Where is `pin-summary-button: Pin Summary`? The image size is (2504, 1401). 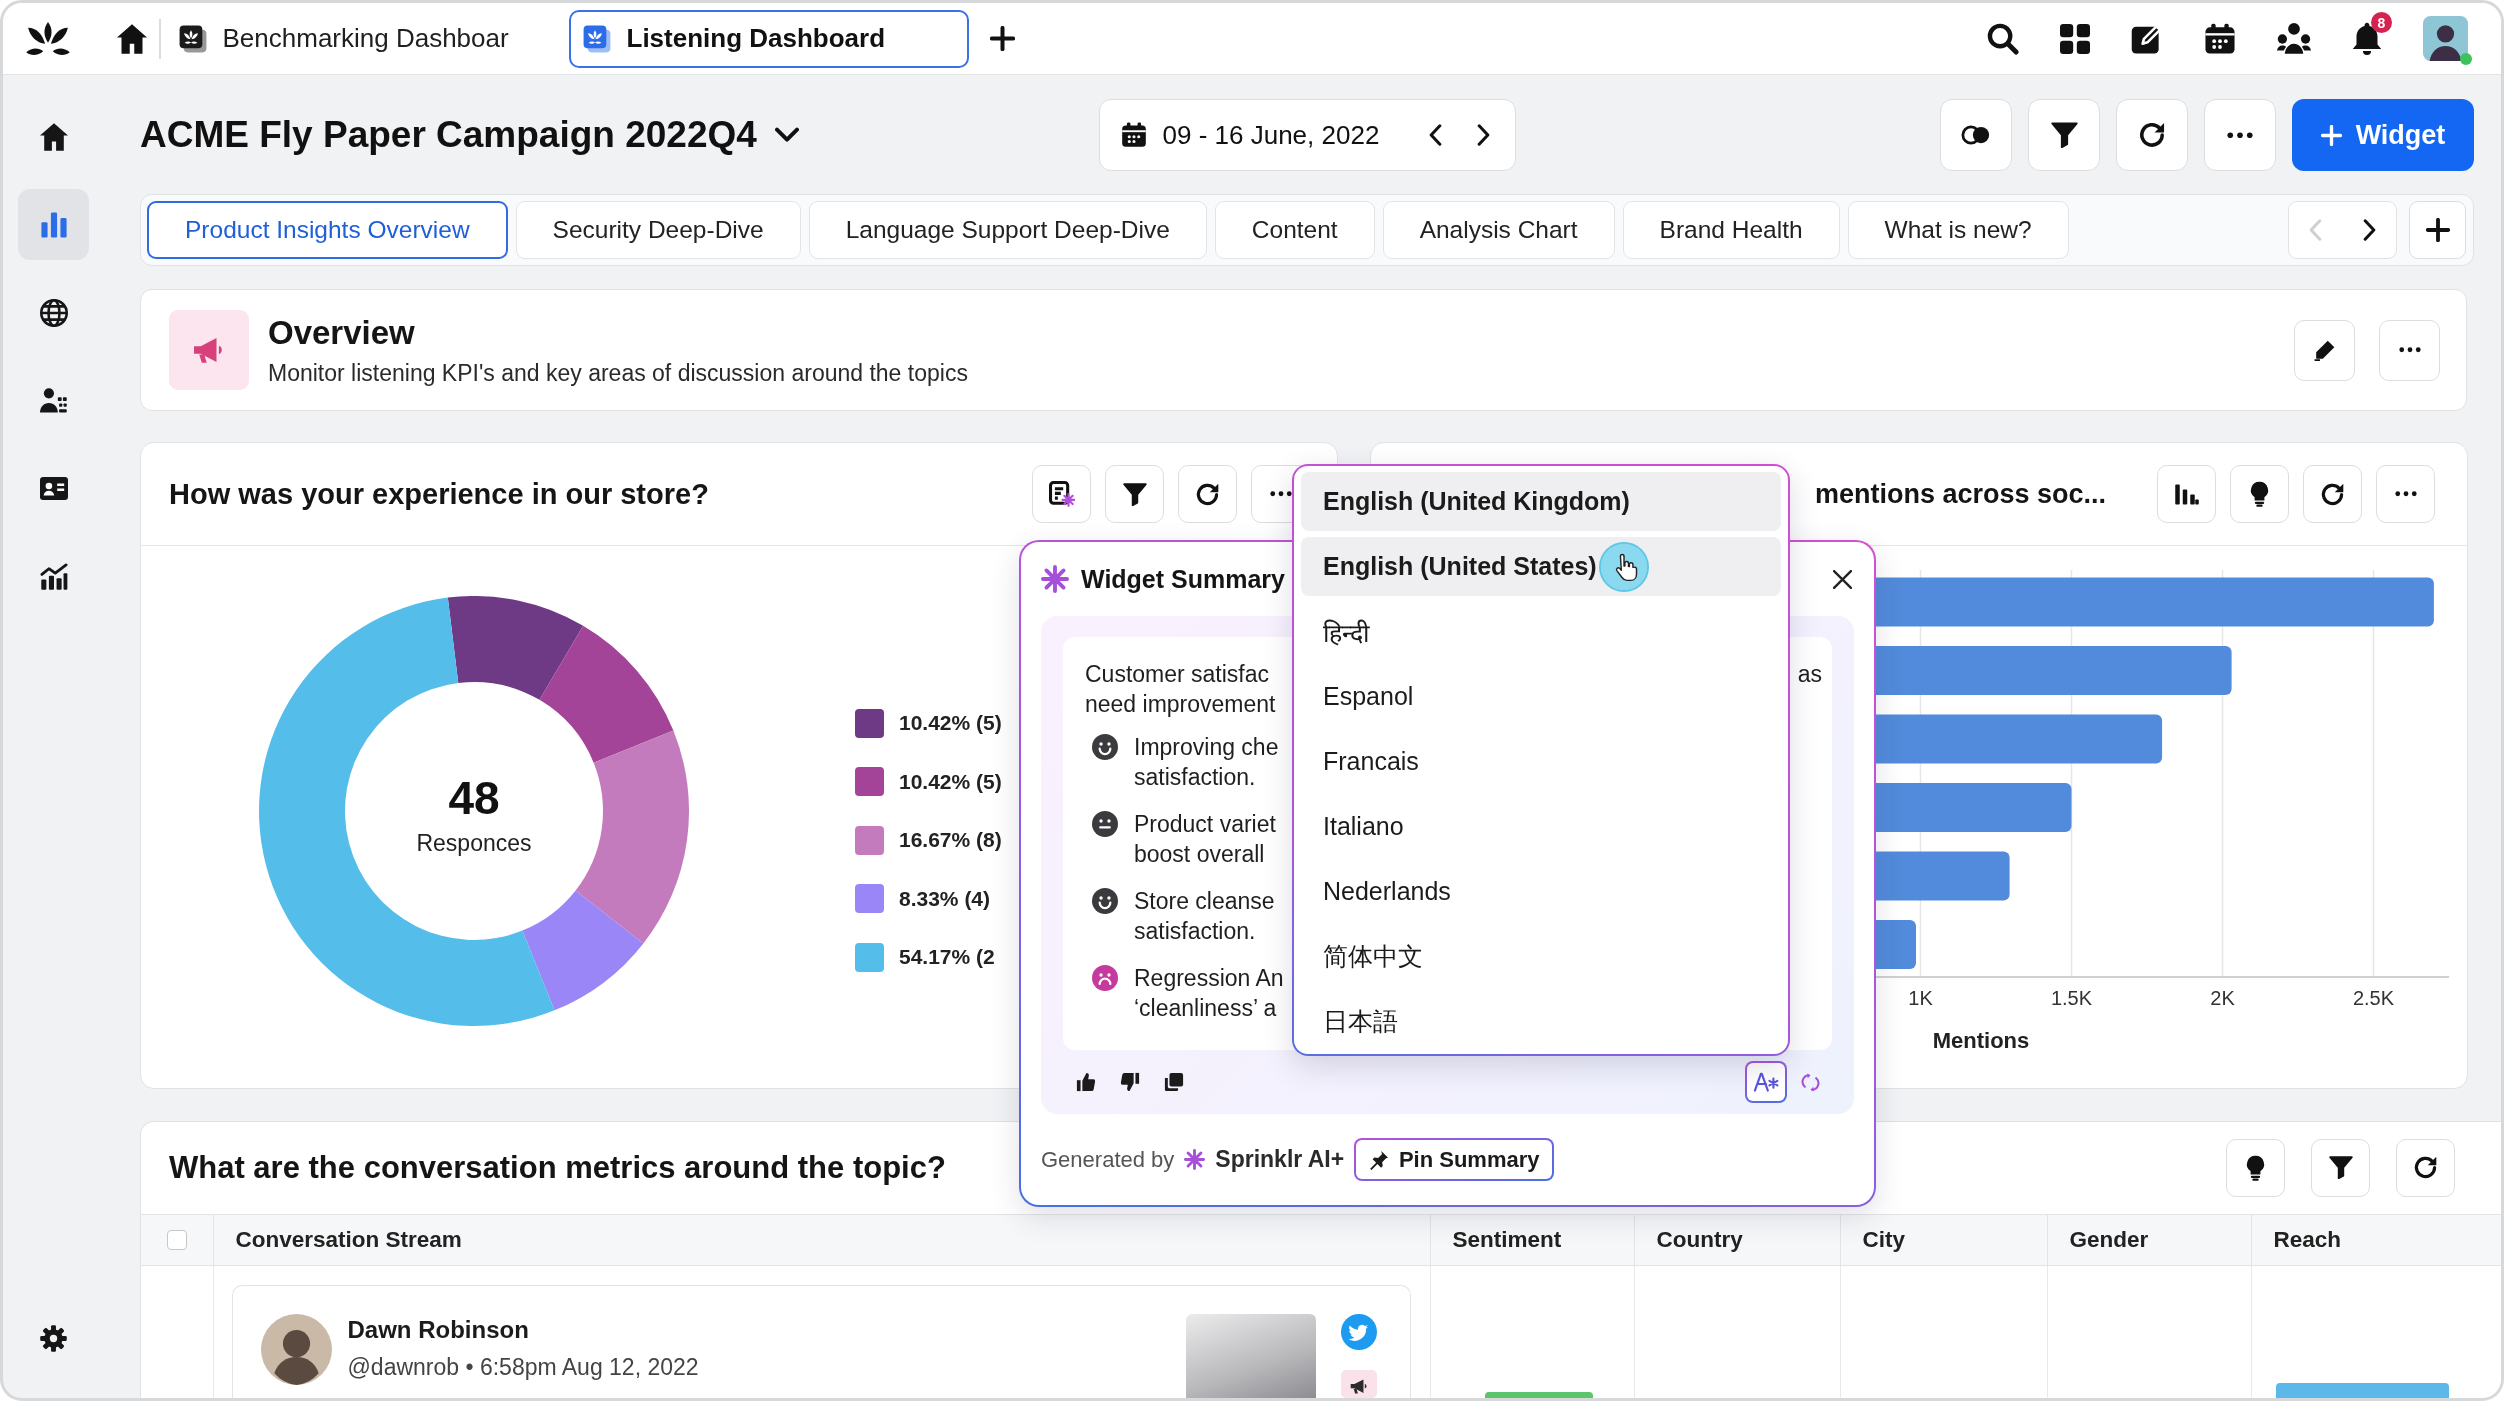
pin-summary-button: Pin Summary is located at coordinates (1454, 1159).